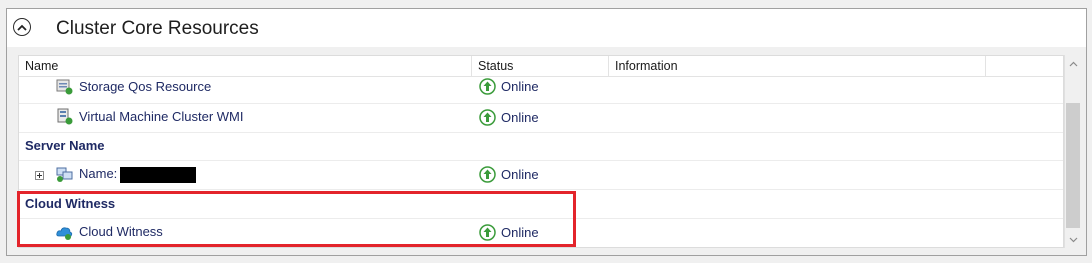 The width and height of the screenshot is (1092, 263). I want to click on group-header-server-name: Server Name, so click(541, 146).